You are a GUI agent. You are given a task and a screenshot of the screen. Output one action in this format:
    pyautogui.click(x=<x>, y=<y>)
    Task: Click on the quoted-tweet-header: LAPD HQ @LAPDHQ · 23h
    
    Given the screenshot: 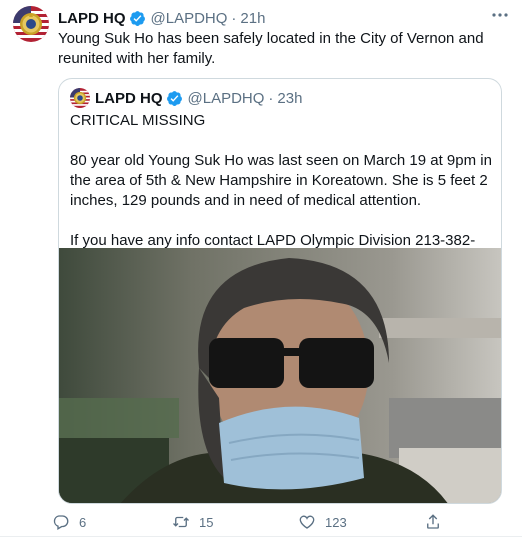 What is the action you would take?
    pyautogui.click(x=186, y=98)
    